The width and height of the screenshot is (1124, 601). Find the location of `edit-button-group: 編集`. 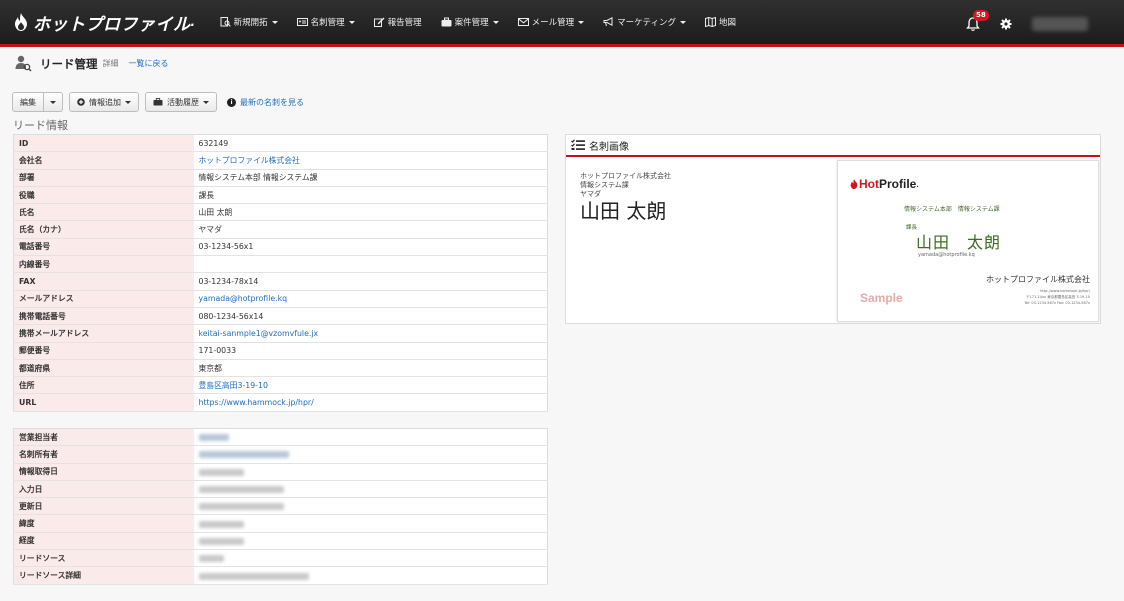

edit-button-group: 編集 is located at coordinates (37, 102).